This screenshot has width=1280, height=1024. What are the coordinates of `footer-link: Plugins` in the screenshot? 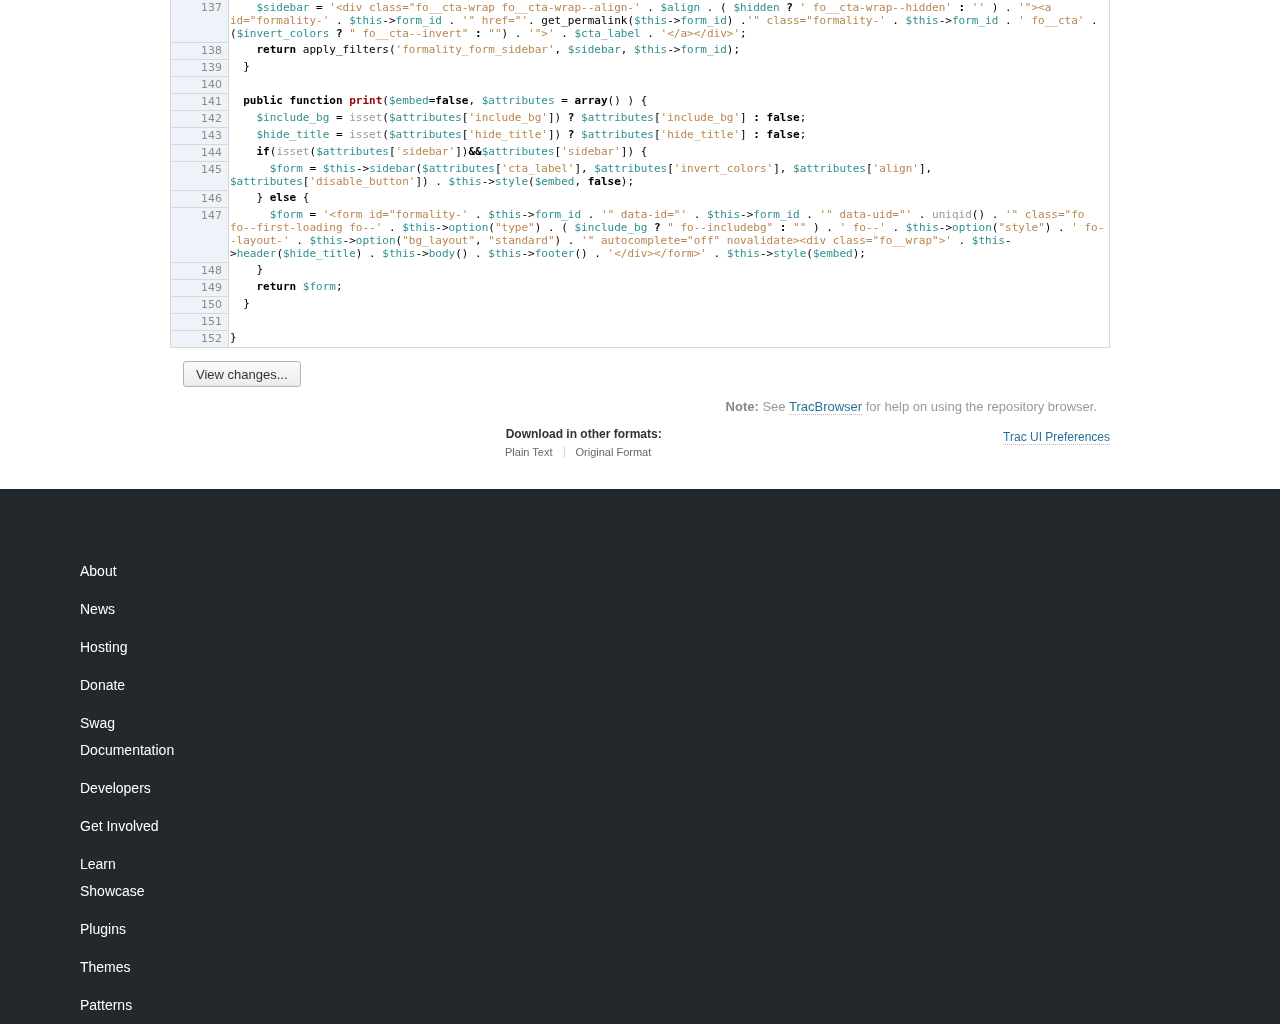 It's located at (103, 929).